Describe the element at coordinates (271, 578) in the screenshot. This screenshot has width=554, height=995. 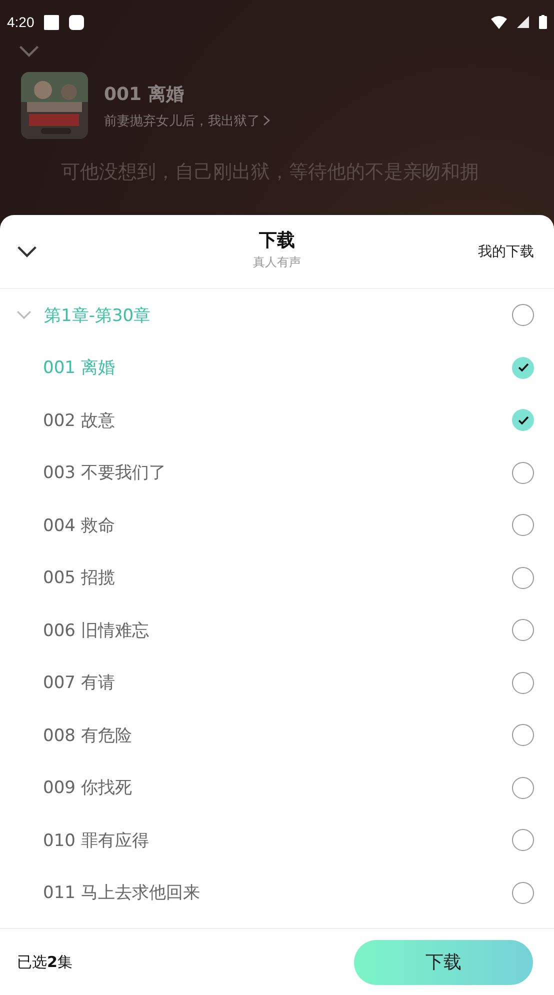
I see `chapter-item: 005 招揽` at that location.